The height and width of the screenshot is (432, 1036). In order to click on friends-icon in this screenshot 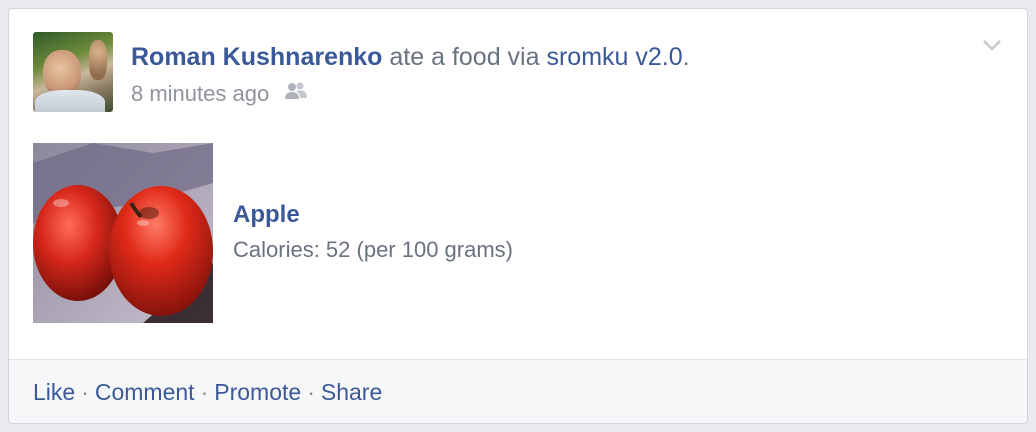, I will do `click(296, 94)`.